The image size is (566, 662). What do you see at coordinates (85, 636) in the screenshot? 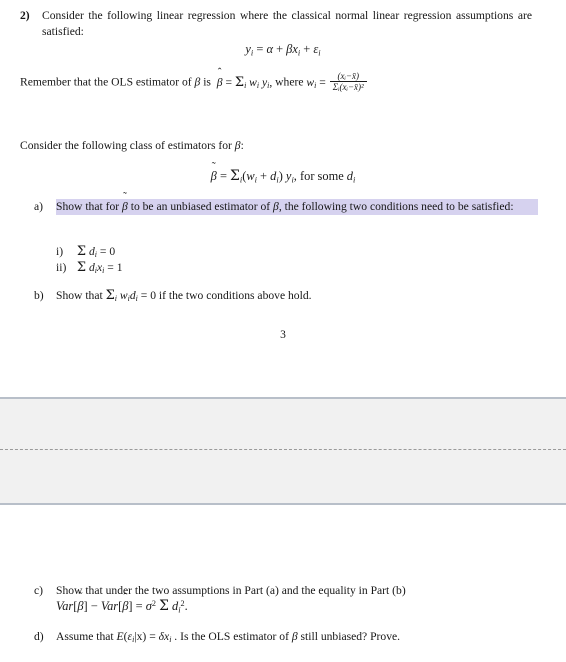
I see `part-d-text-1: Assume that` at bounding box center [85, 636].